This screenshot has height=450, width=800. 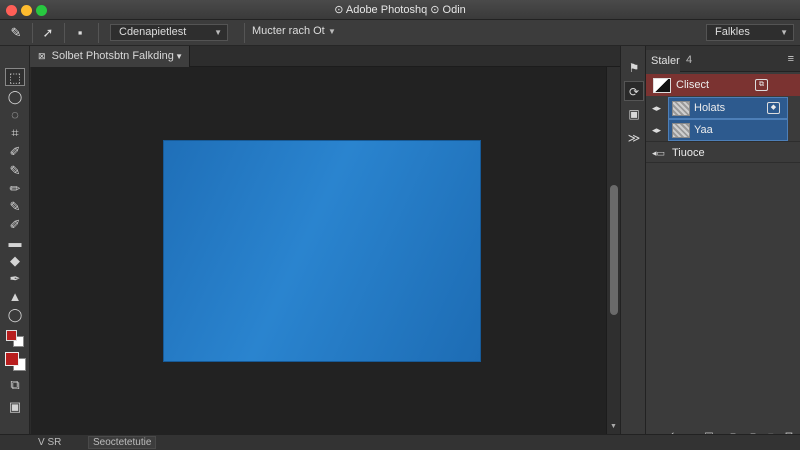 I want to click on layer-row: ◂▸ Holats ◆, so click(x=723, y=108).